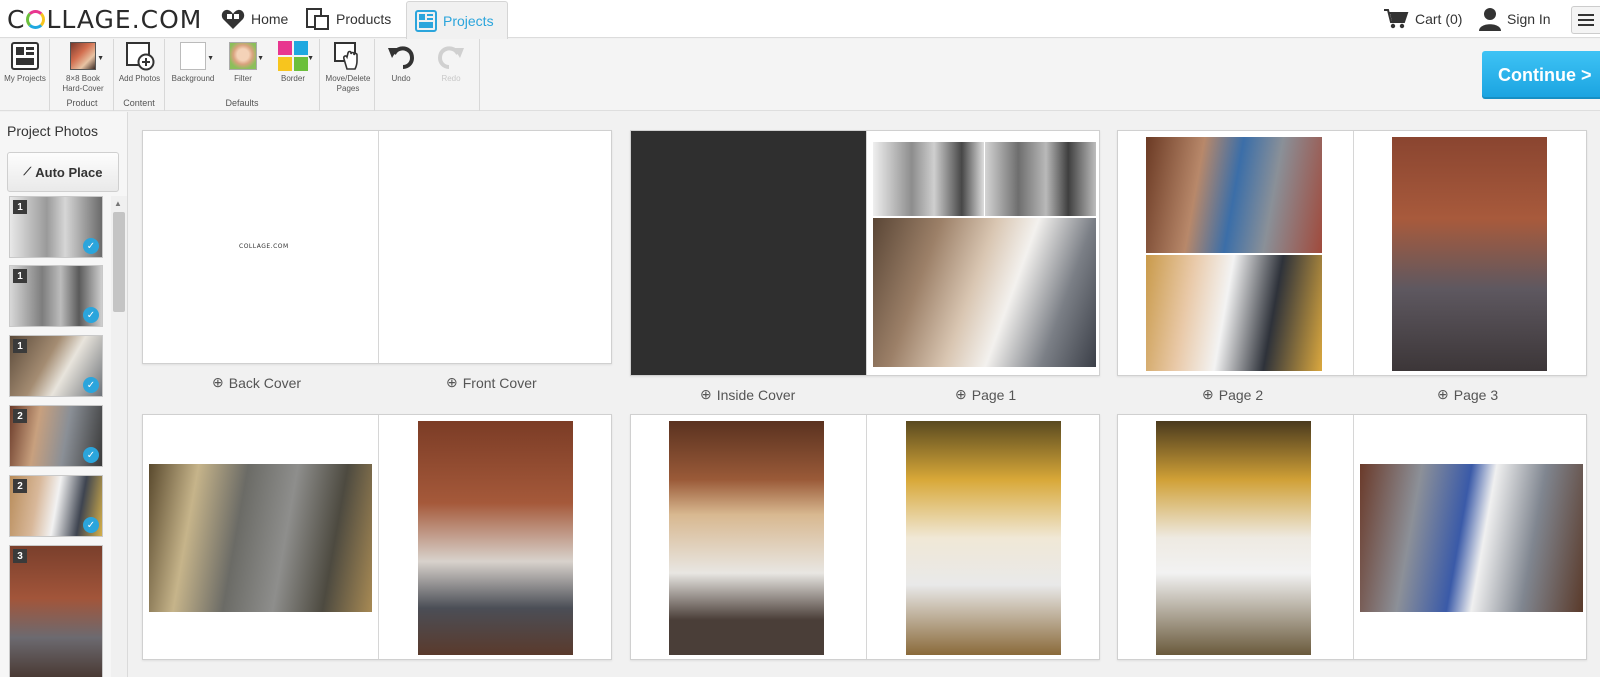 The height and width of the screenshot is (677, 1600). What do you see at coordinates (1439, 19) in the screenshot?
I see `nav-cart-label: Cart (0)` at bounding box center [1439, 19].